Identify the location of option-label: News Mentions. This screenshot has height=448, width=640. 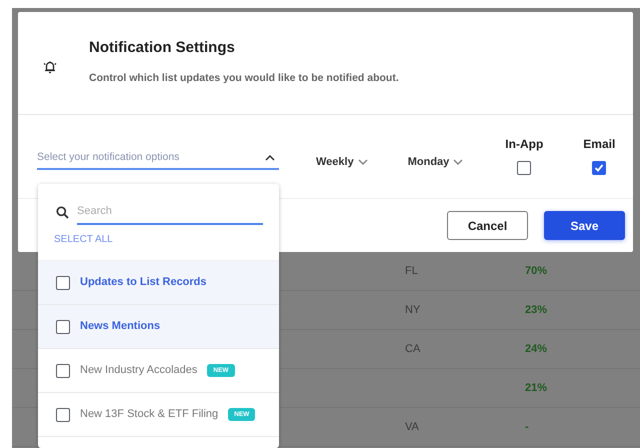
(120, 326).